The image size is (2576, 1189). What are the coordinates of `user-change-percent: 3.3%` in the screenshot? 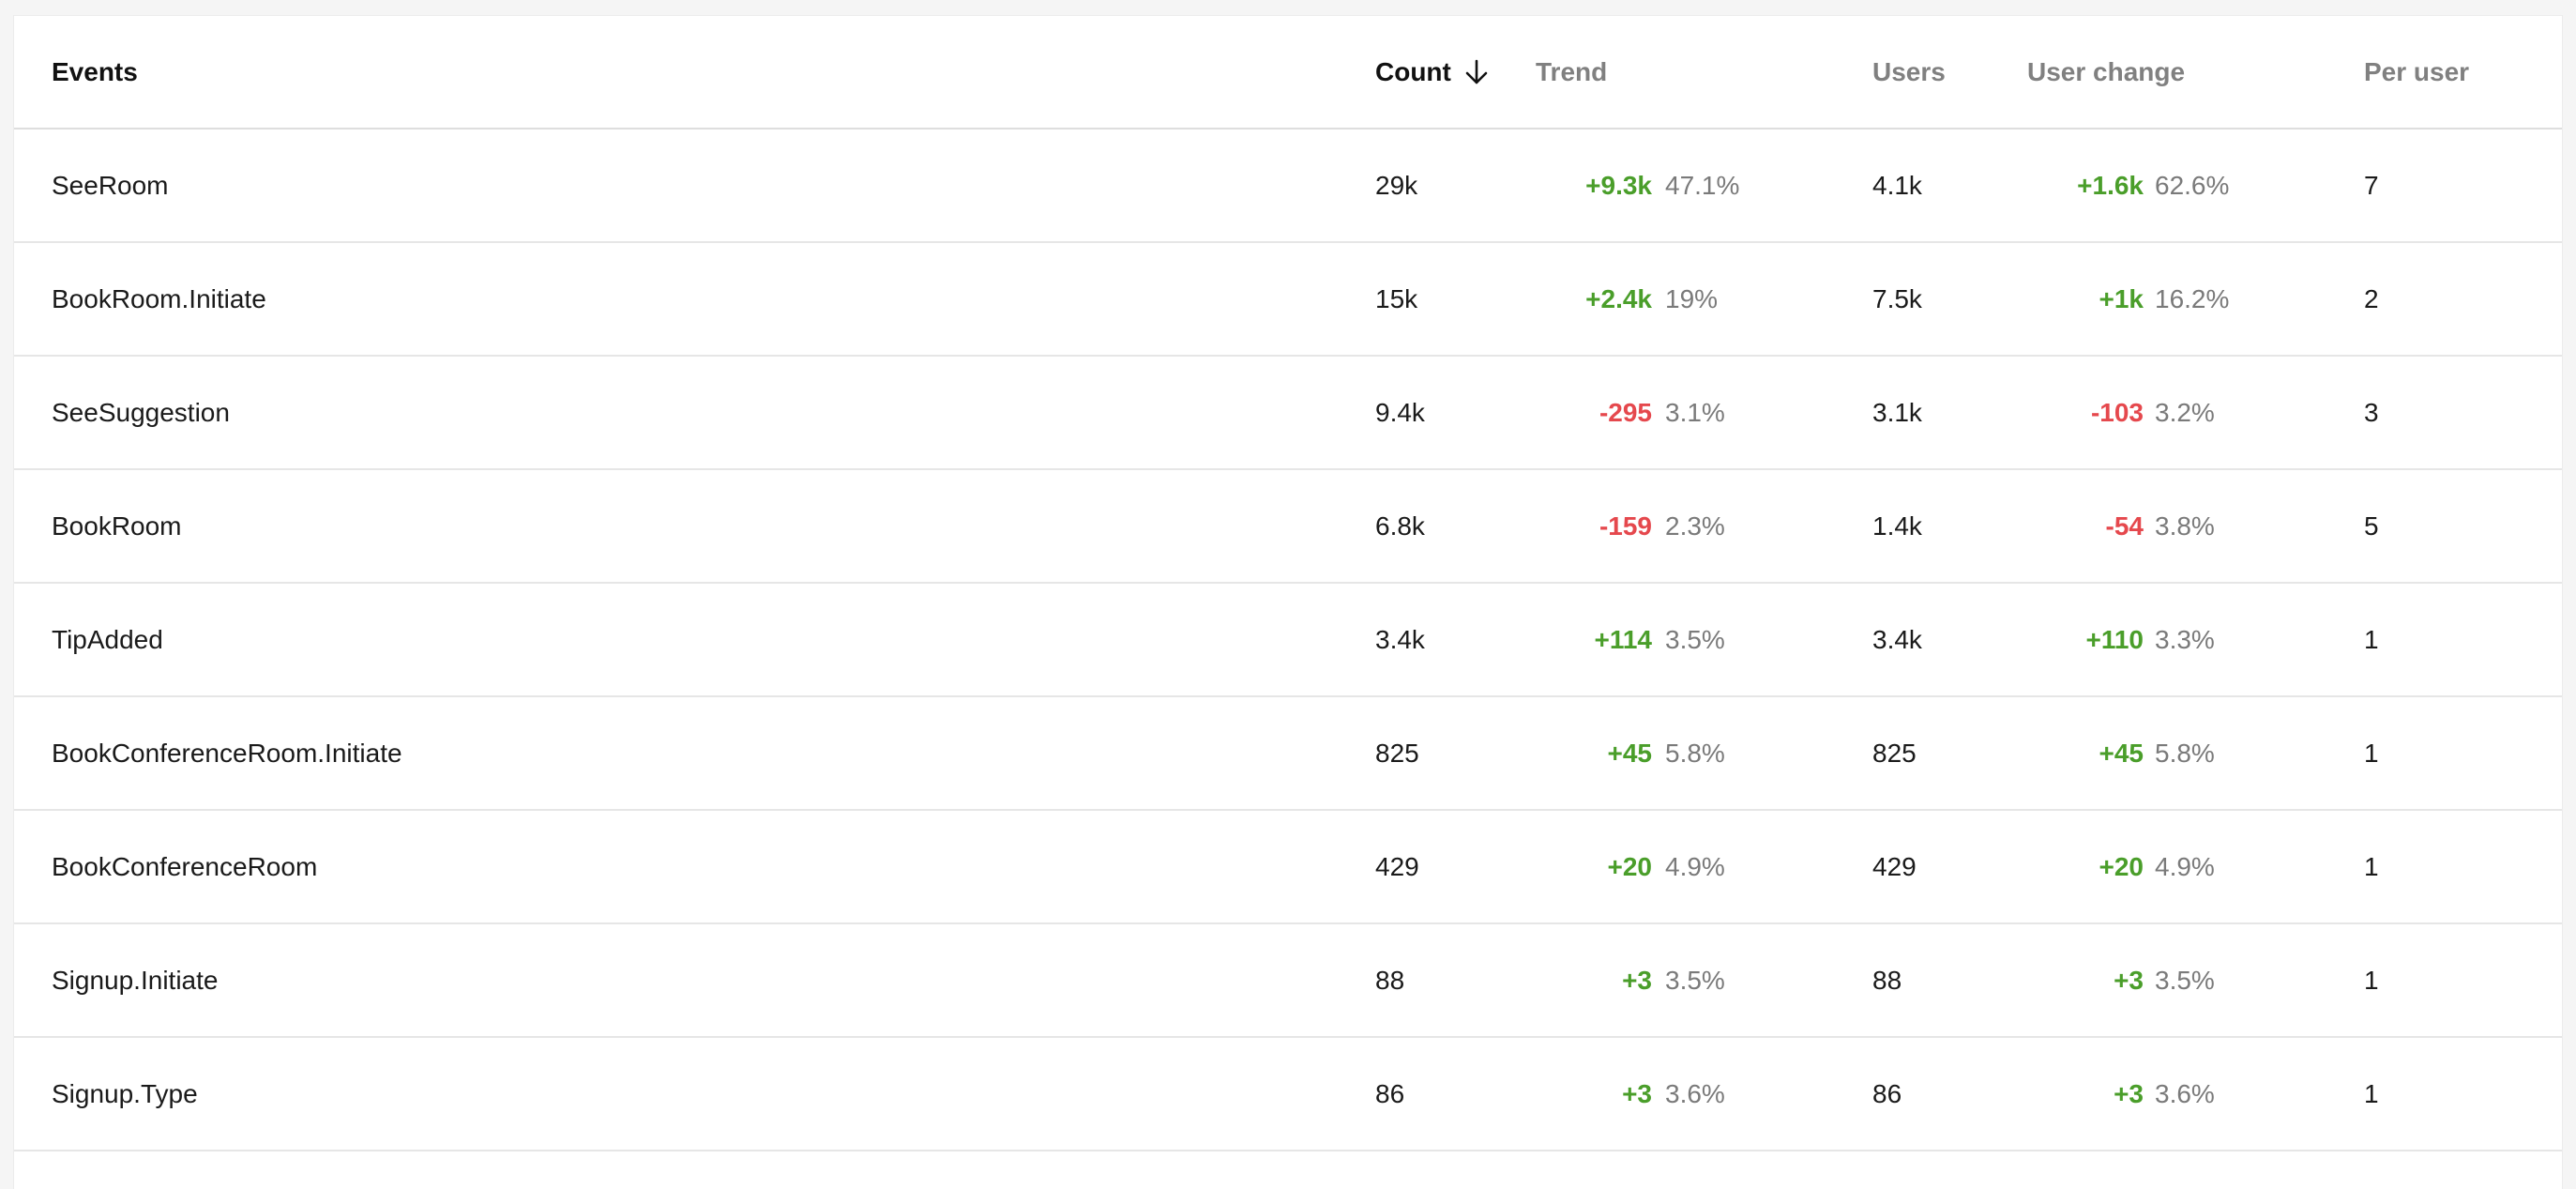 It's located at (2185, 639).